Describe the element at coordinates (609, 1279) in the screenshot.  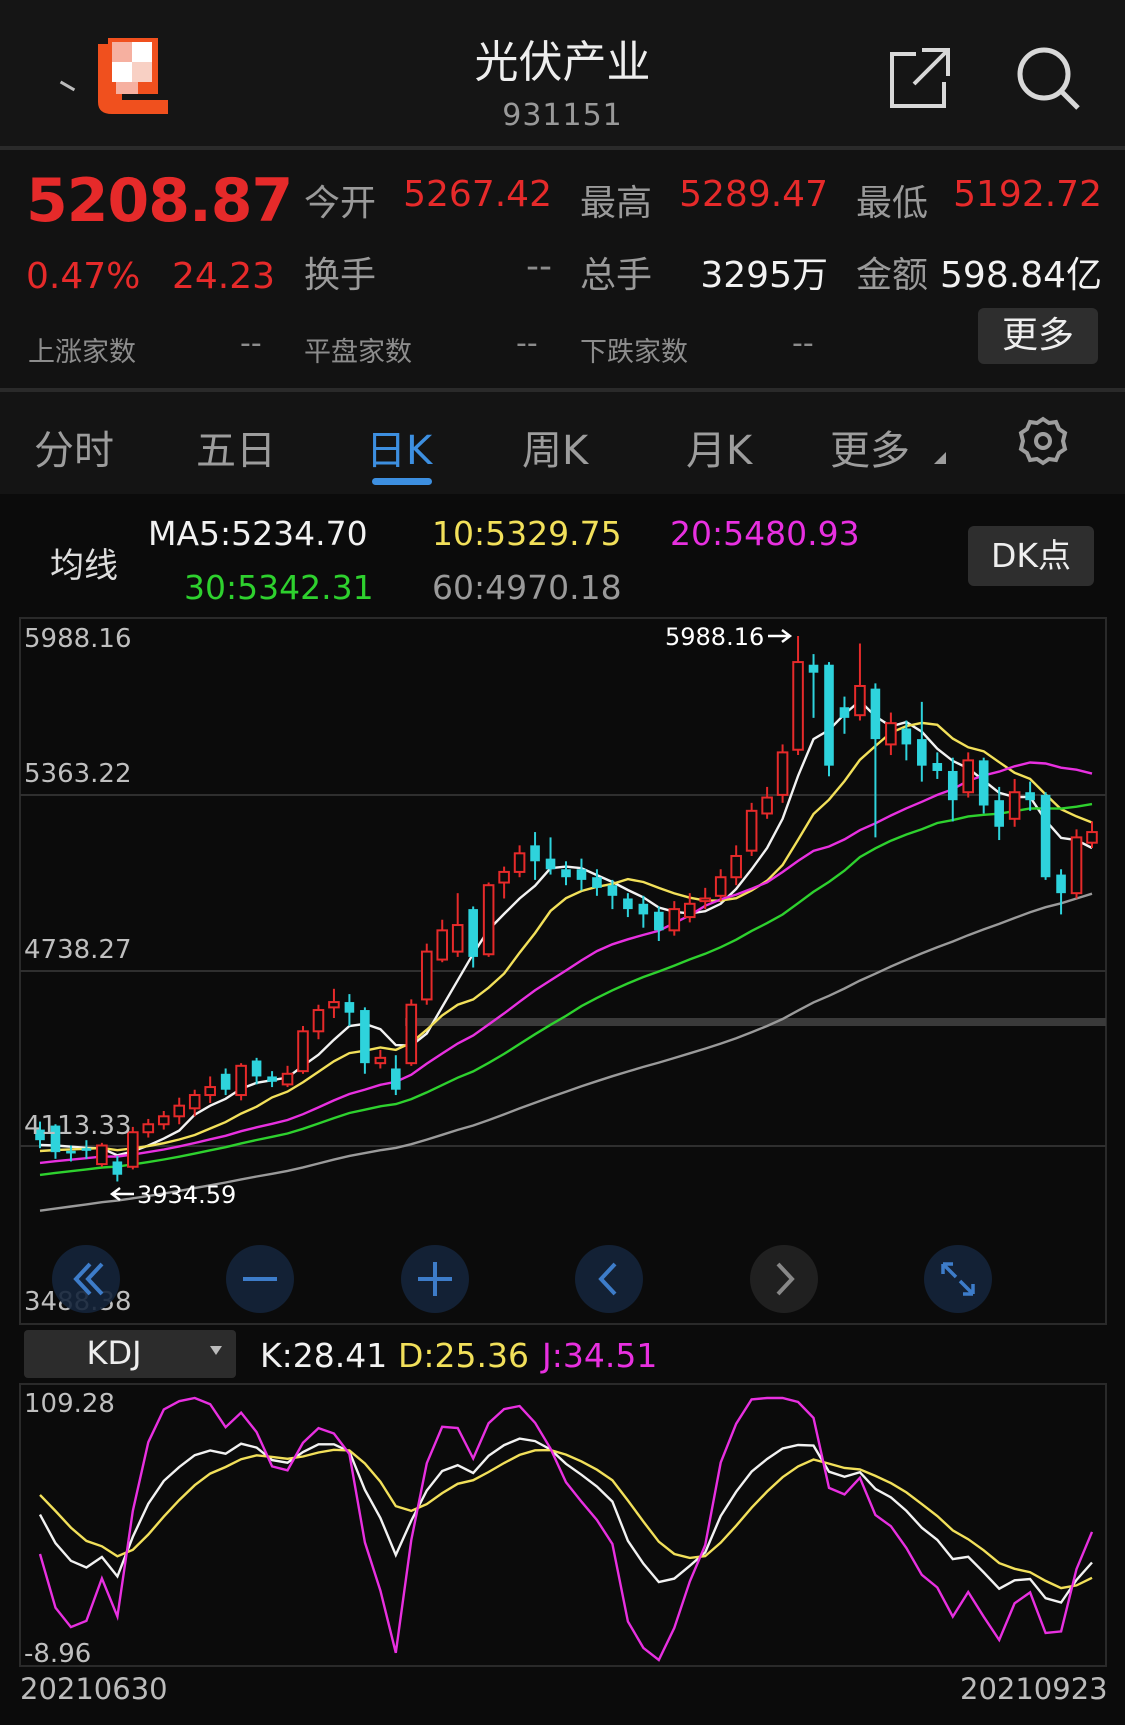
I see `scroll-left-button` at that location.